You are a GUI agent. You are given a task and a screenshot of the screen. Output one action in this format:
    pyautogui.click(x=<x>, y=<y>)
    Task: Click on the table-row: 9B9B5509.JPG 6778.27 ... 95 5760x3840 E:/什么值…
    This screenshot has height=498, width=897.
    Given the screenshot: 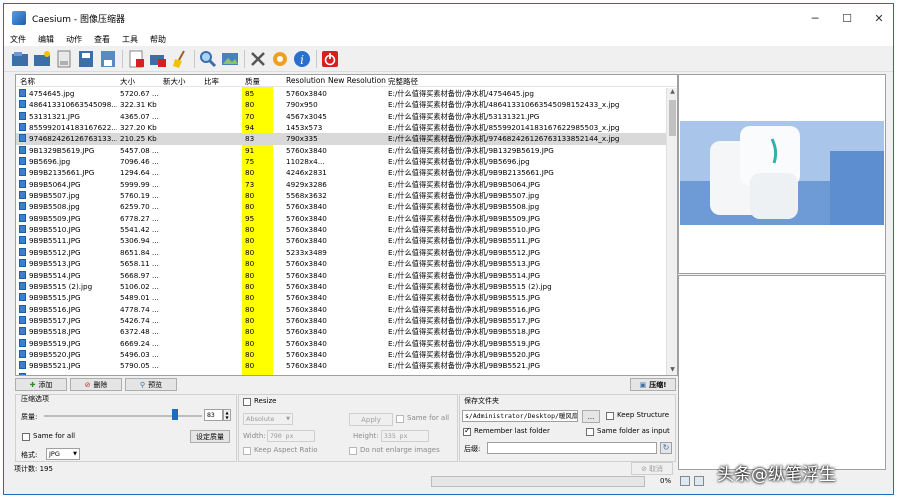 What is the action you would take?
    pyautogui.click(x=341, y=218)
    